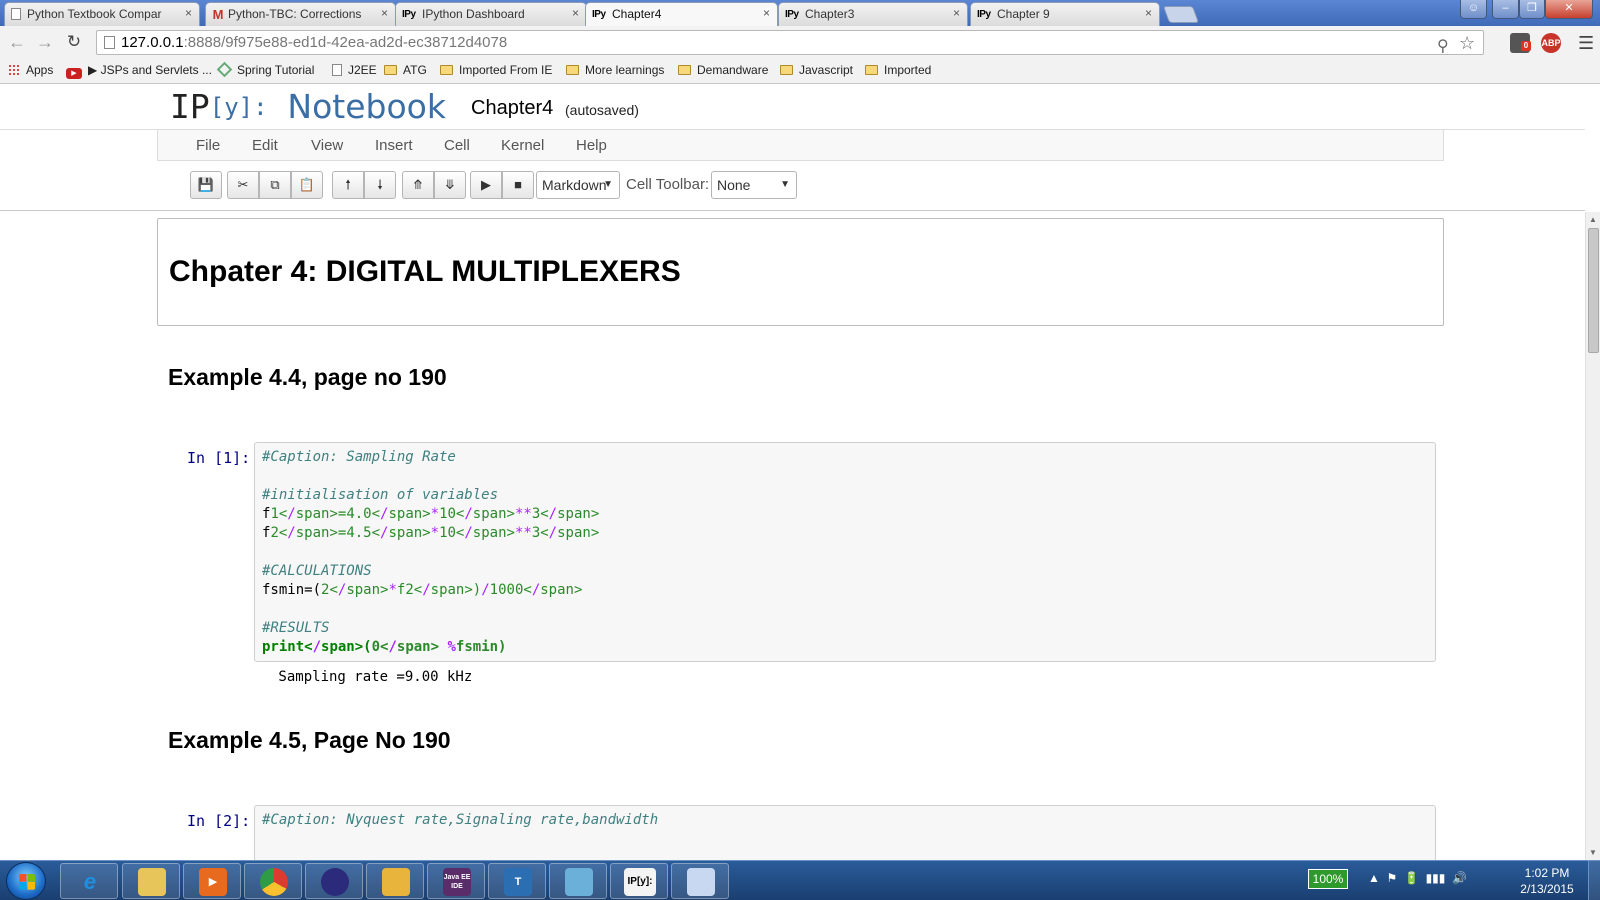  I want to click on taskbar-app-button: IP[y]:, so click(639, 881).